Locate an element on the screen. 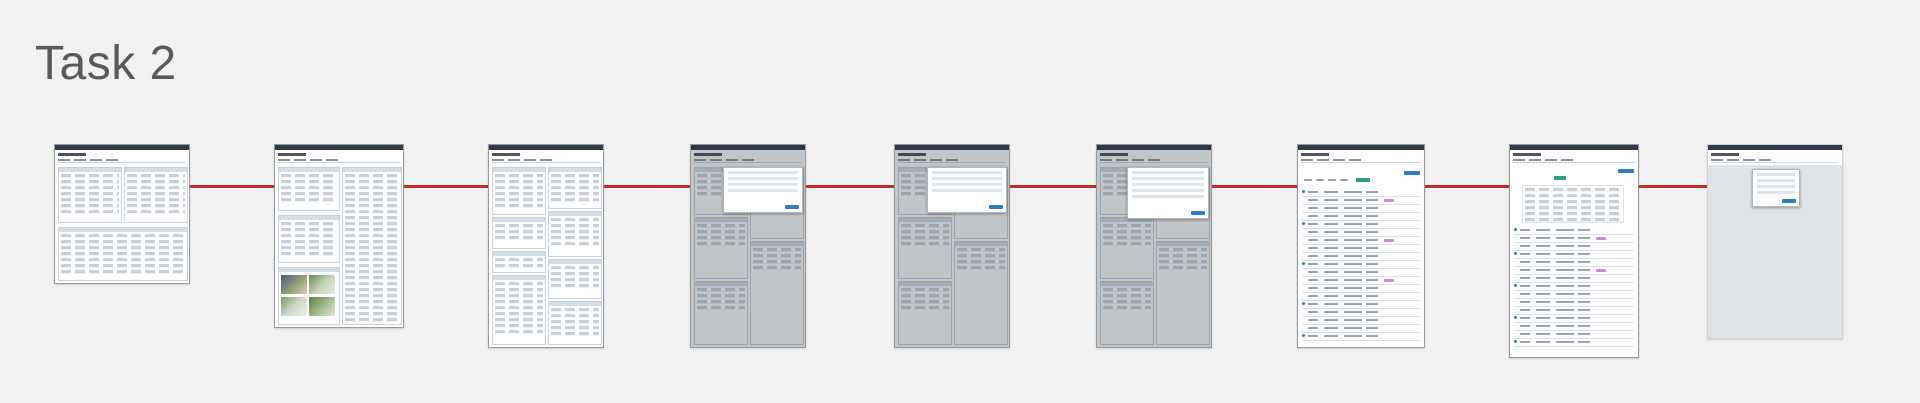 The width and height of the screenshot is (1920, 403). status-badge is located at coordinates (1601, 238).